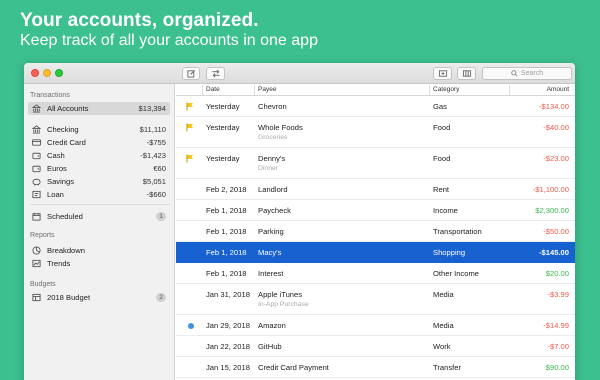 The height and width of the screenshot is (380, 600). Describe the element at coordinates (375, 252) in the screenshot. I see `table-row: Feb 1, 2018 Macy's Shopping -$145.00` at that location.